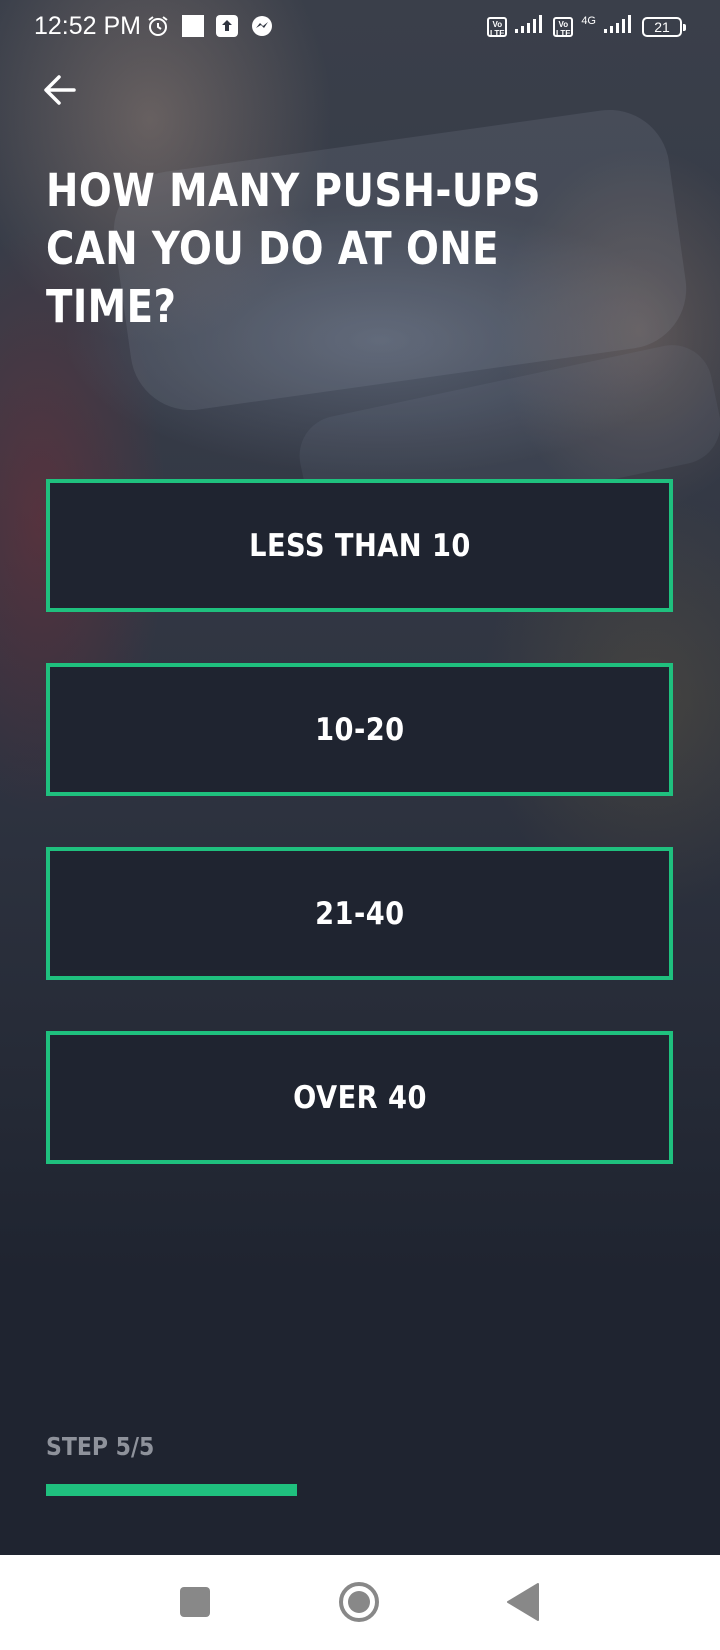 The image size is (720, 1650). I want to click on status-icons-right: Vo LTE Vo LTE 4G 21, so click(586, 26).